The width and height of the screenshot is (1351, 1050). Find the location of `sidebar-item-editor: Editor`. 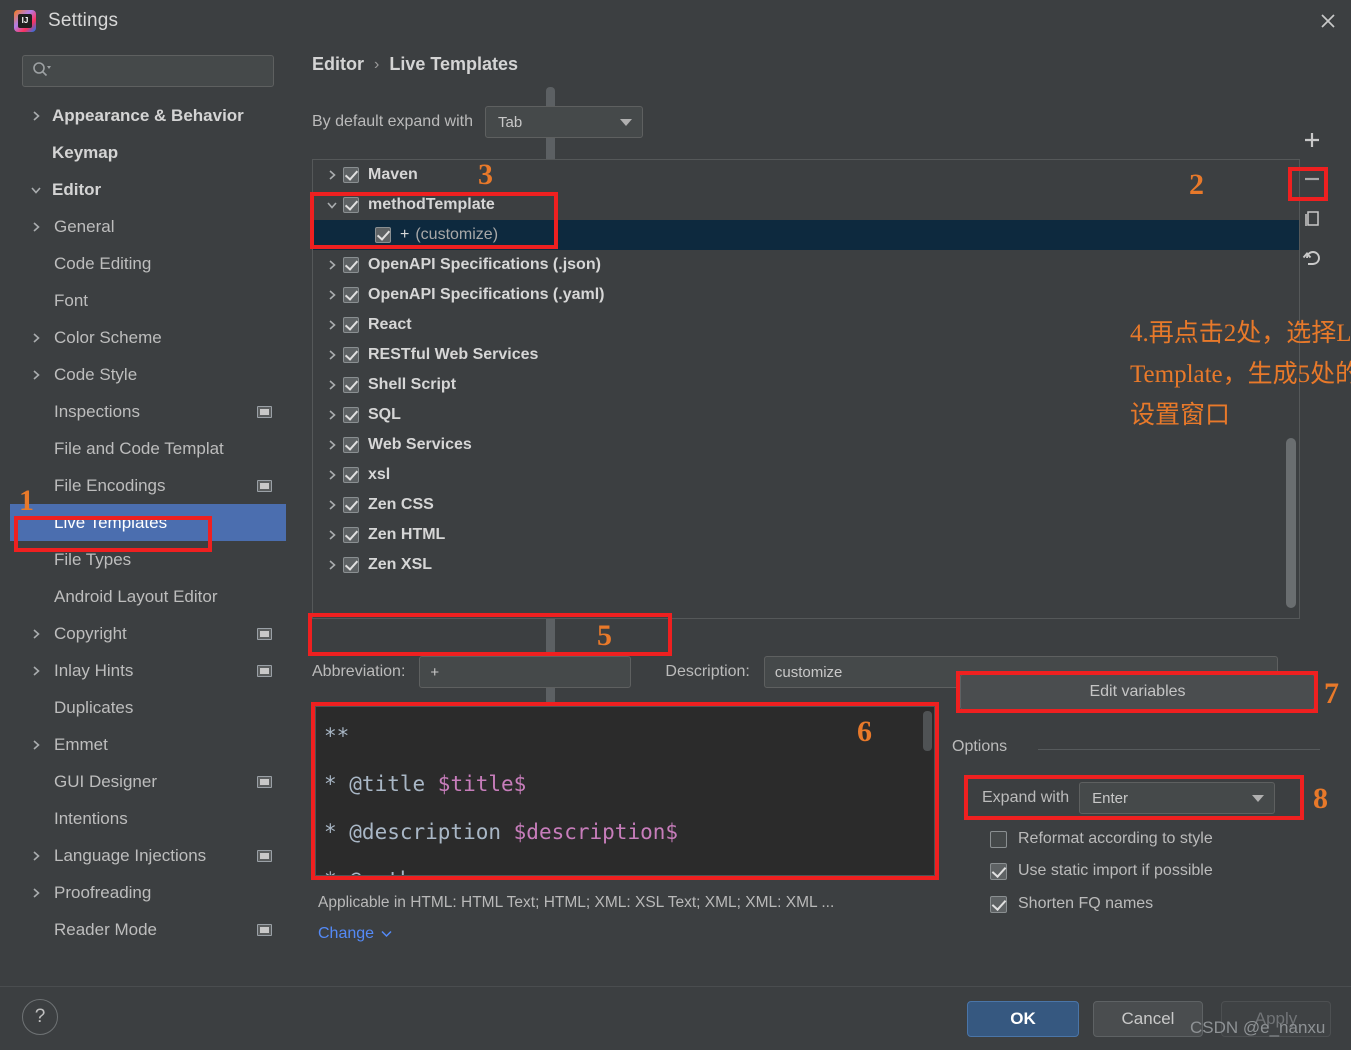

sidebar-item-editor: Editor is located at coordinates (148, 189).